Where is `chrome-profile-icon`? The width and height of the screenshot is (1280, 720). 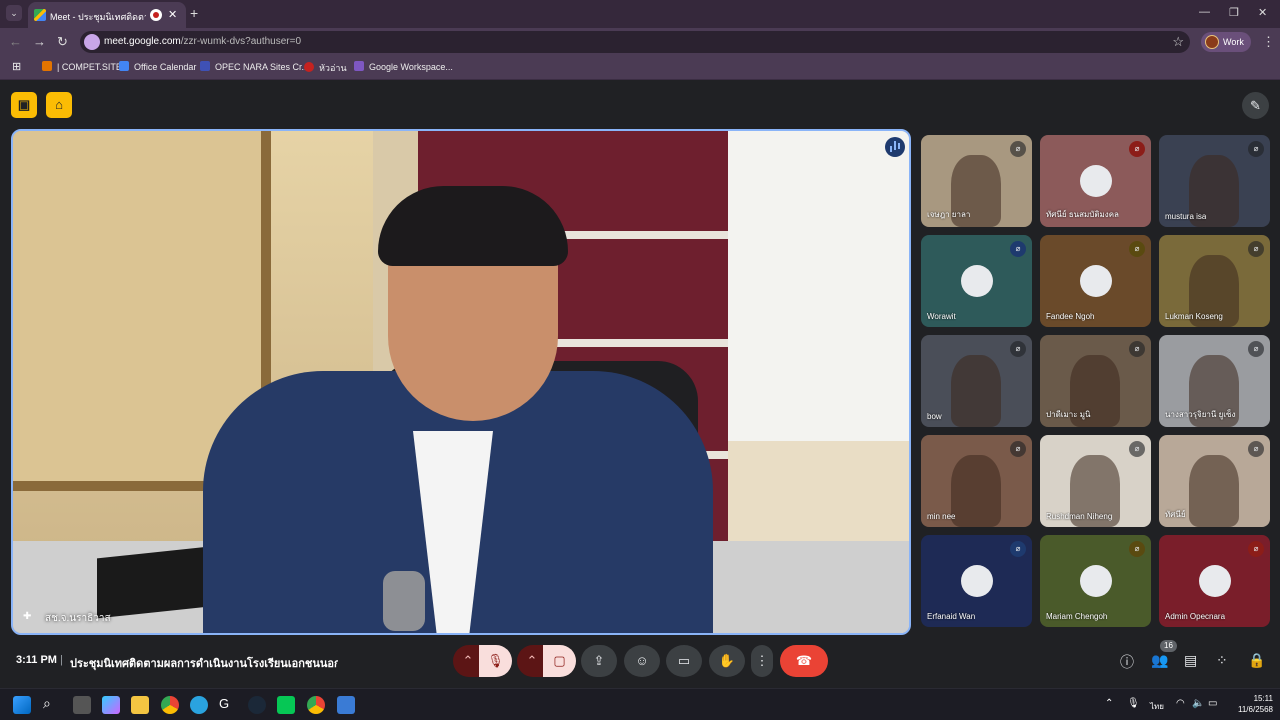
chrome-profile-icon is located at coordinates (316, 705).